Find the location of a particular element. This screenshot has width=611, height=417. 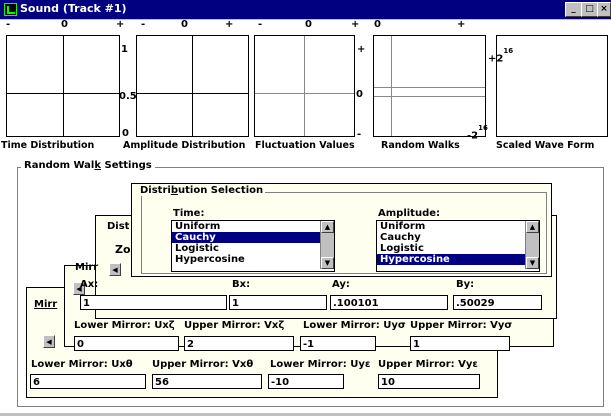

ay-input: .100101 is located at coordinates (389, 302).